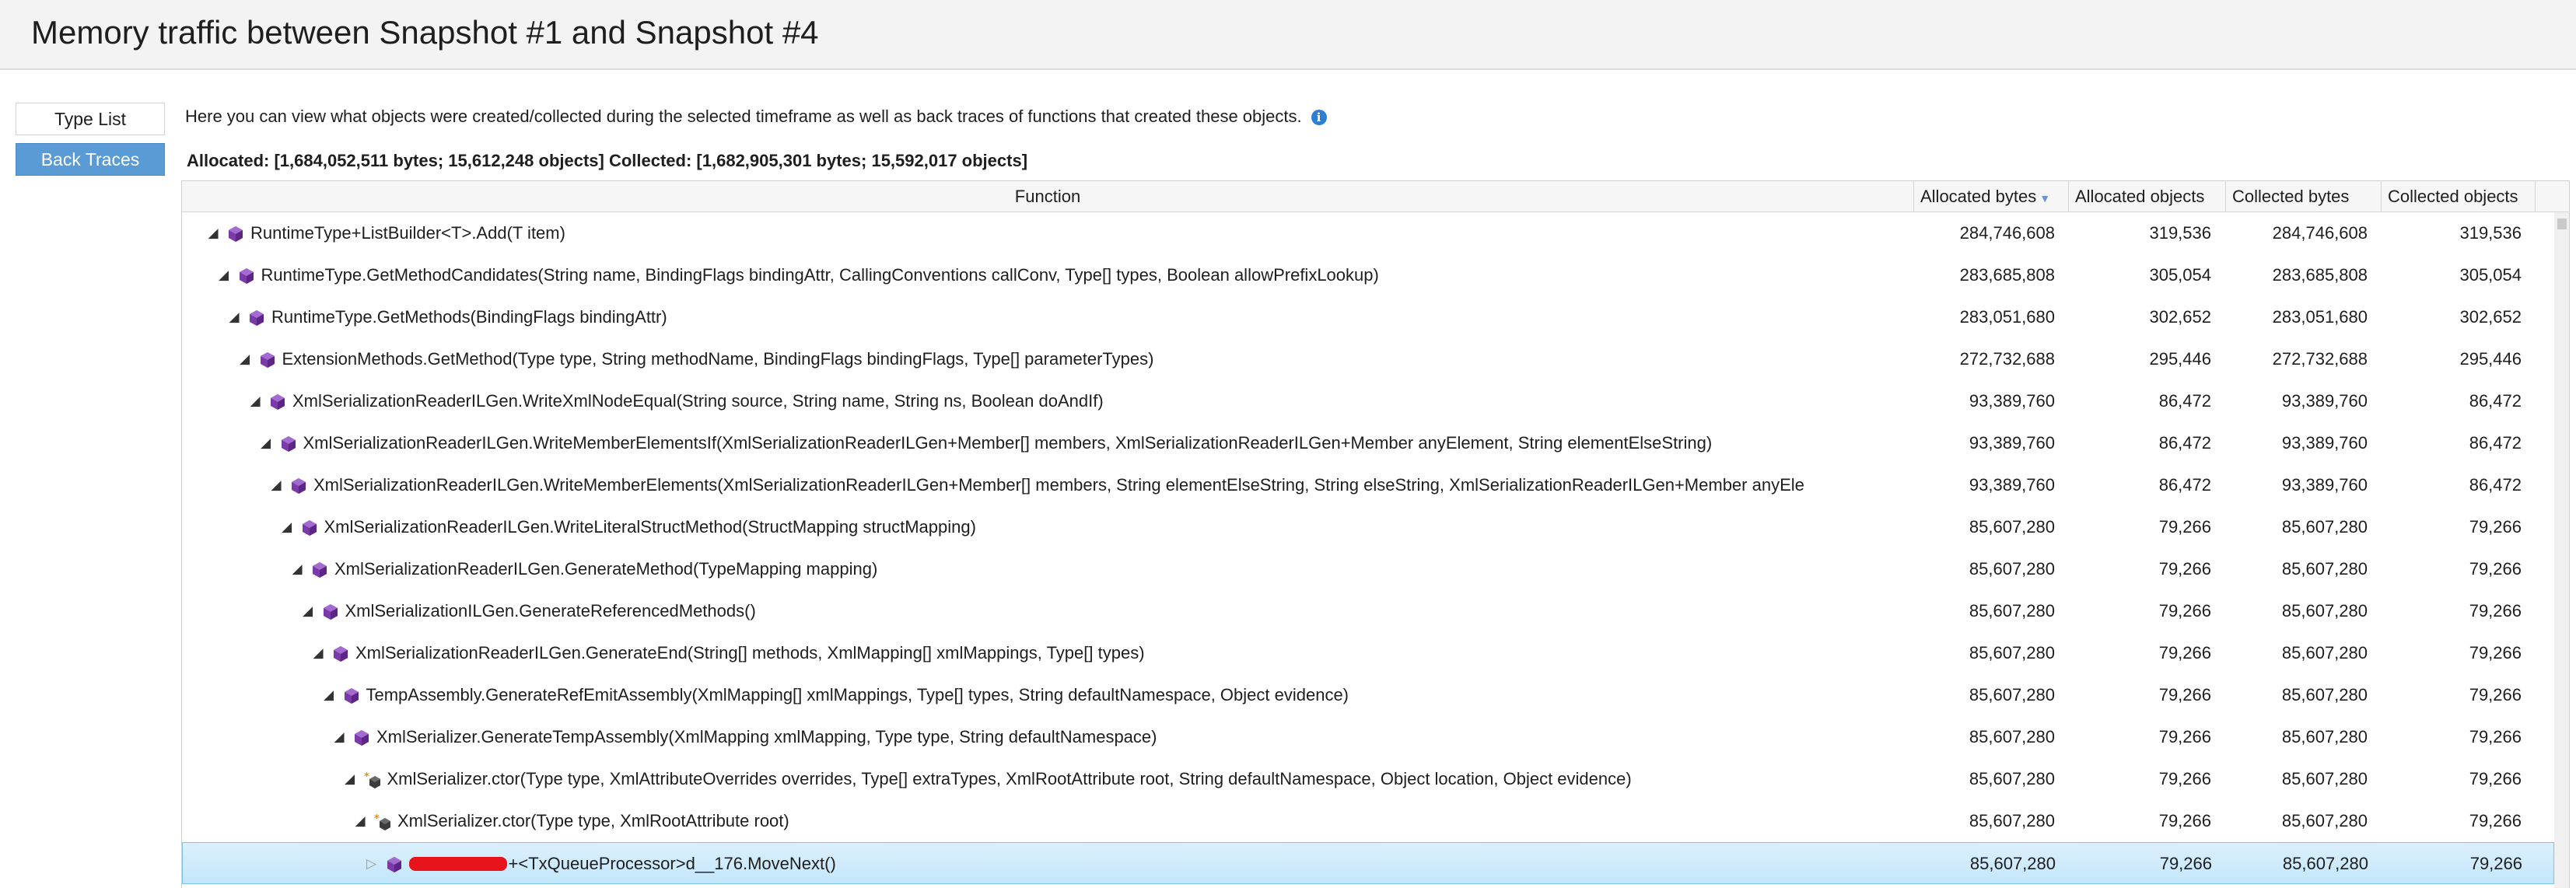 The width and height of the screenshot is (2576, 888). I want to click on info-icon: i, so click(1319, 118).